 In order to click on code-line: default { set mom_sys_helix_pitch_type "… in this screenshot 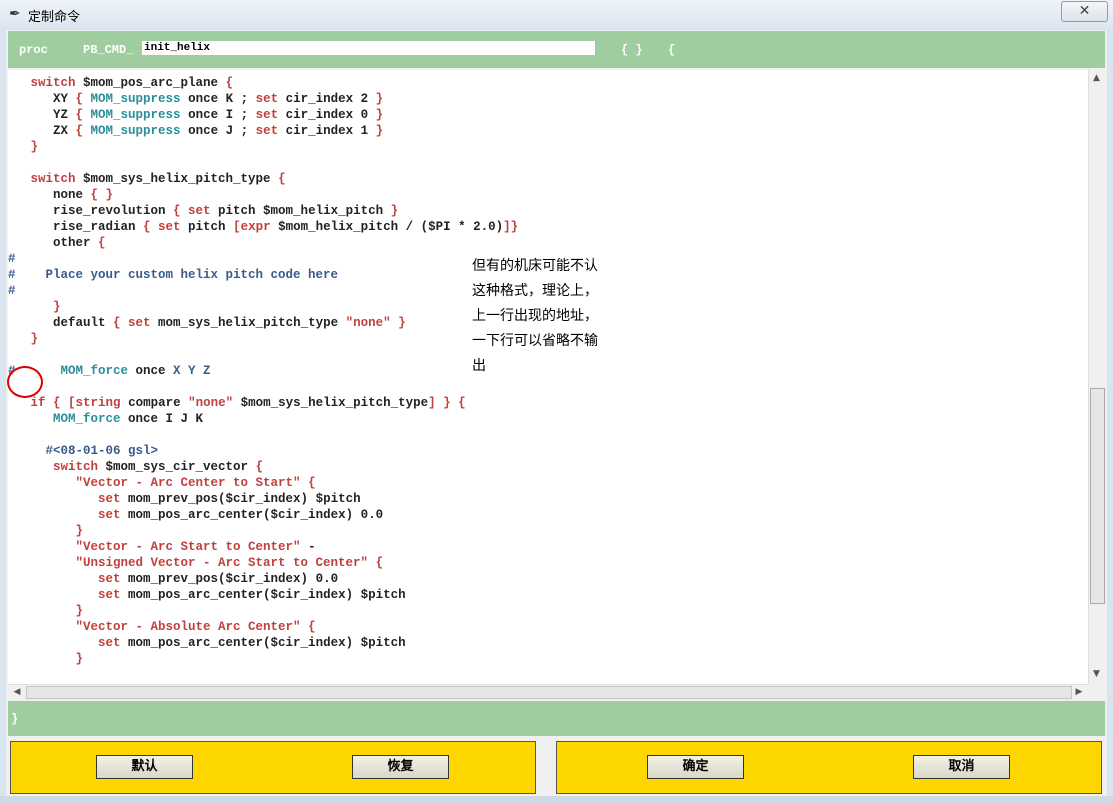, I will do `click(207, 323)`.